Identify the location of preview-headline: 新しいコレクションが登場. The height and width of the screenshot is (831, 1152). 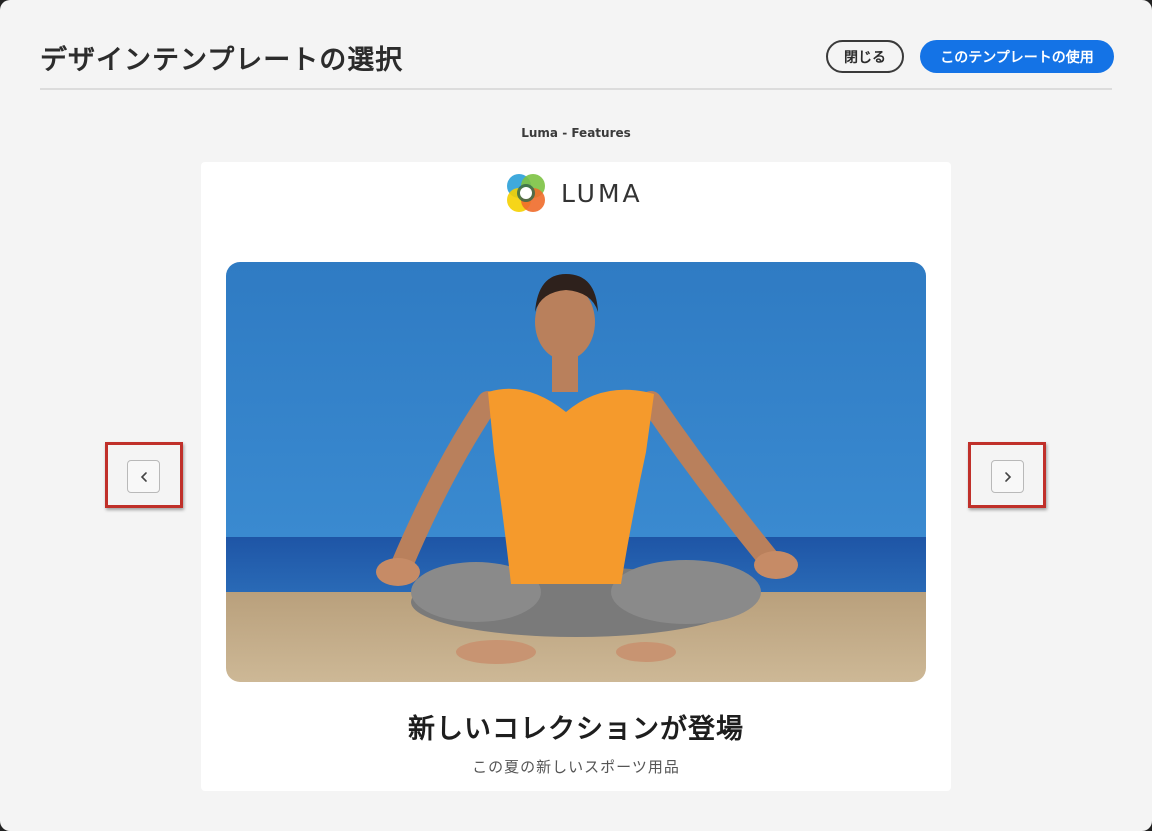
(576, 729).